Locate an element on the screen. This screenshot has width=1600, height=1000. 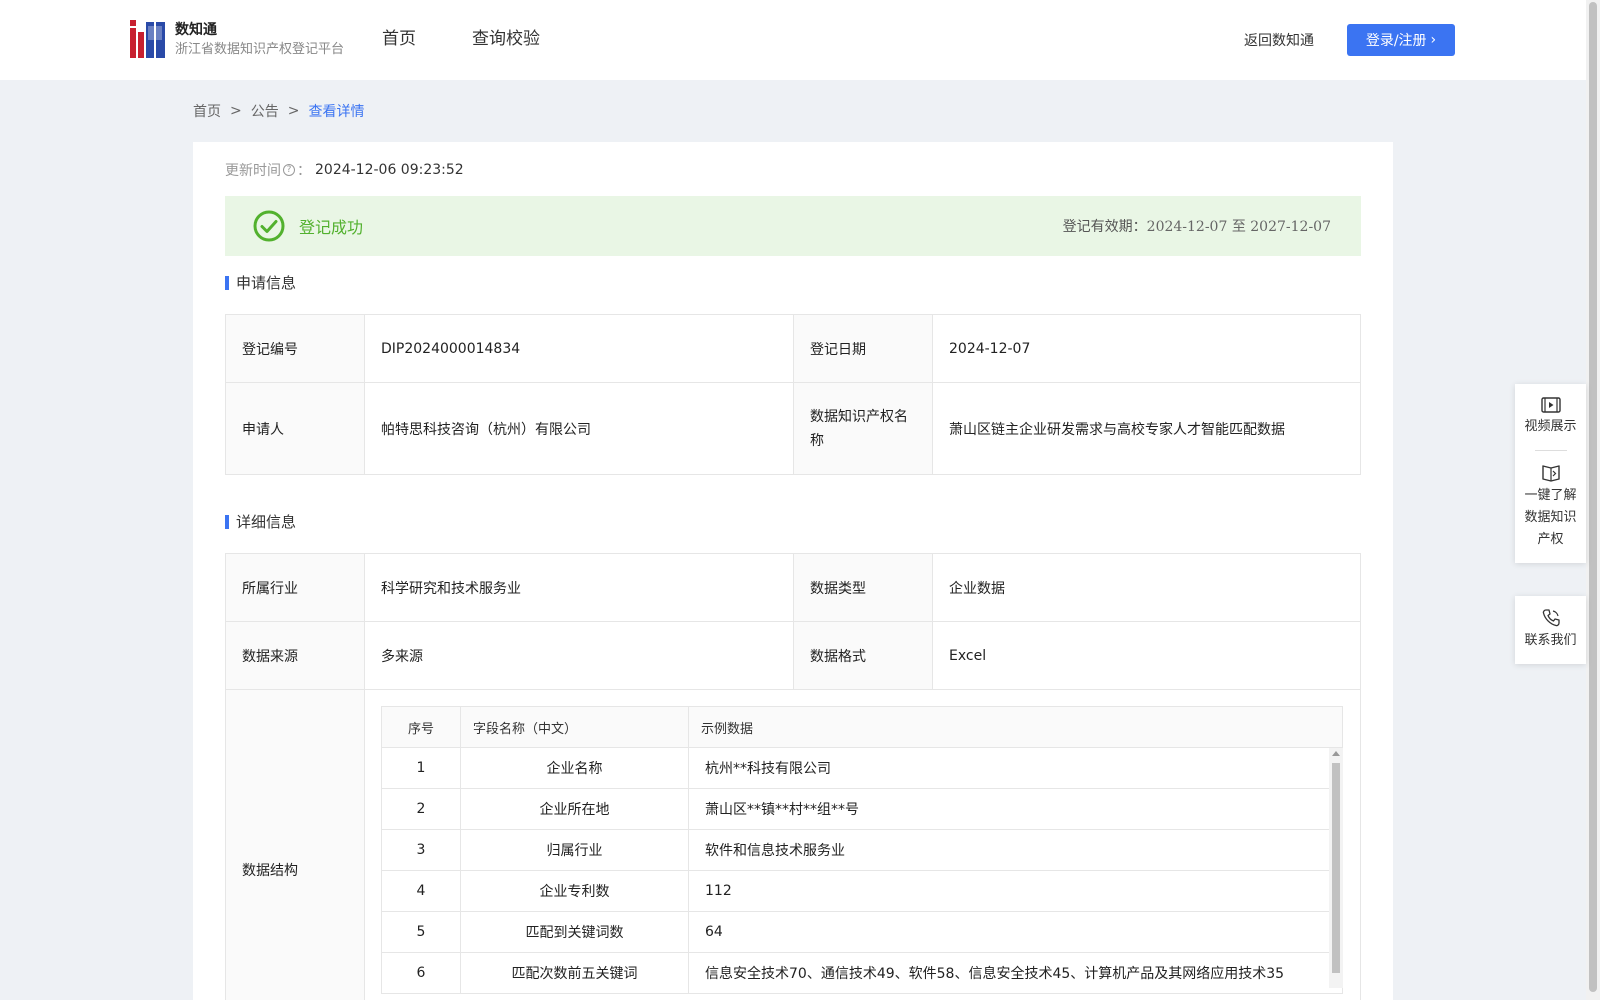
brand-subtitle: 浙江省数据知识产权登记平台 is located at coordinates (260, 49).